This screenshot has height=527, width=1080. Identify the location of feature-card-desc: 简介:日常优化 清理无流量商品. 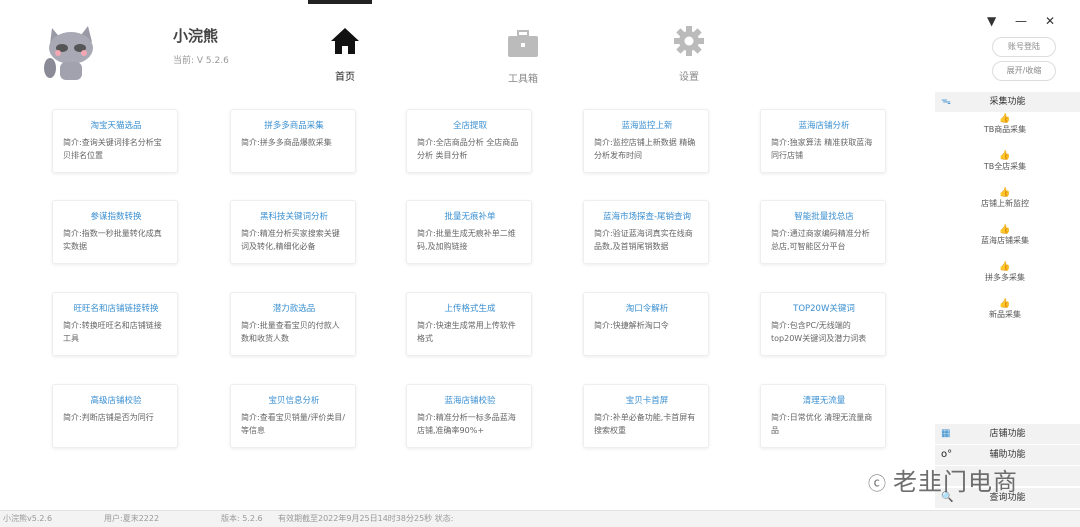
(822, 424).